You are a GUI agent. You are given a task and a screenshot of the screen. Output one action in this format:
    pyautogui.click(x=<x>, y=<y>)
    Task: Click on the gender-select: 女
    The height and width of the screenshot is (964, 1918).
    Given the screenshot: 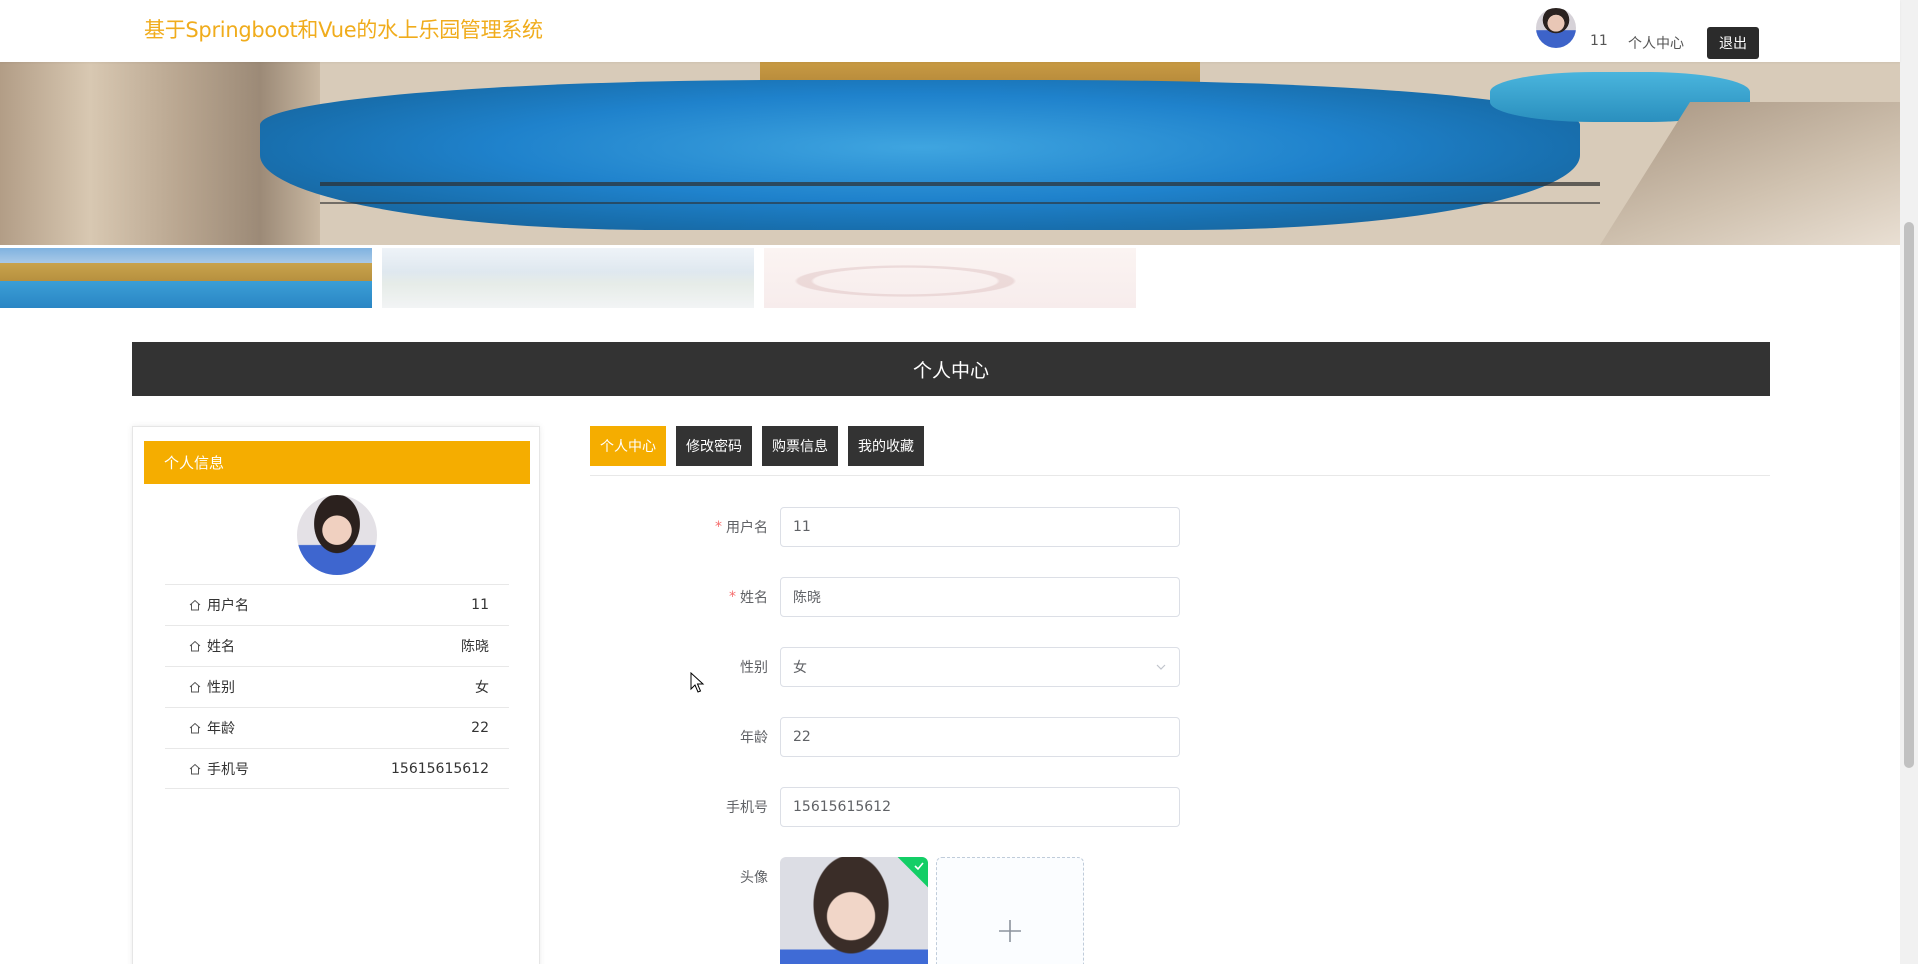 What is the action you would take?
    pyautogui.click(x=980, y=667)
    